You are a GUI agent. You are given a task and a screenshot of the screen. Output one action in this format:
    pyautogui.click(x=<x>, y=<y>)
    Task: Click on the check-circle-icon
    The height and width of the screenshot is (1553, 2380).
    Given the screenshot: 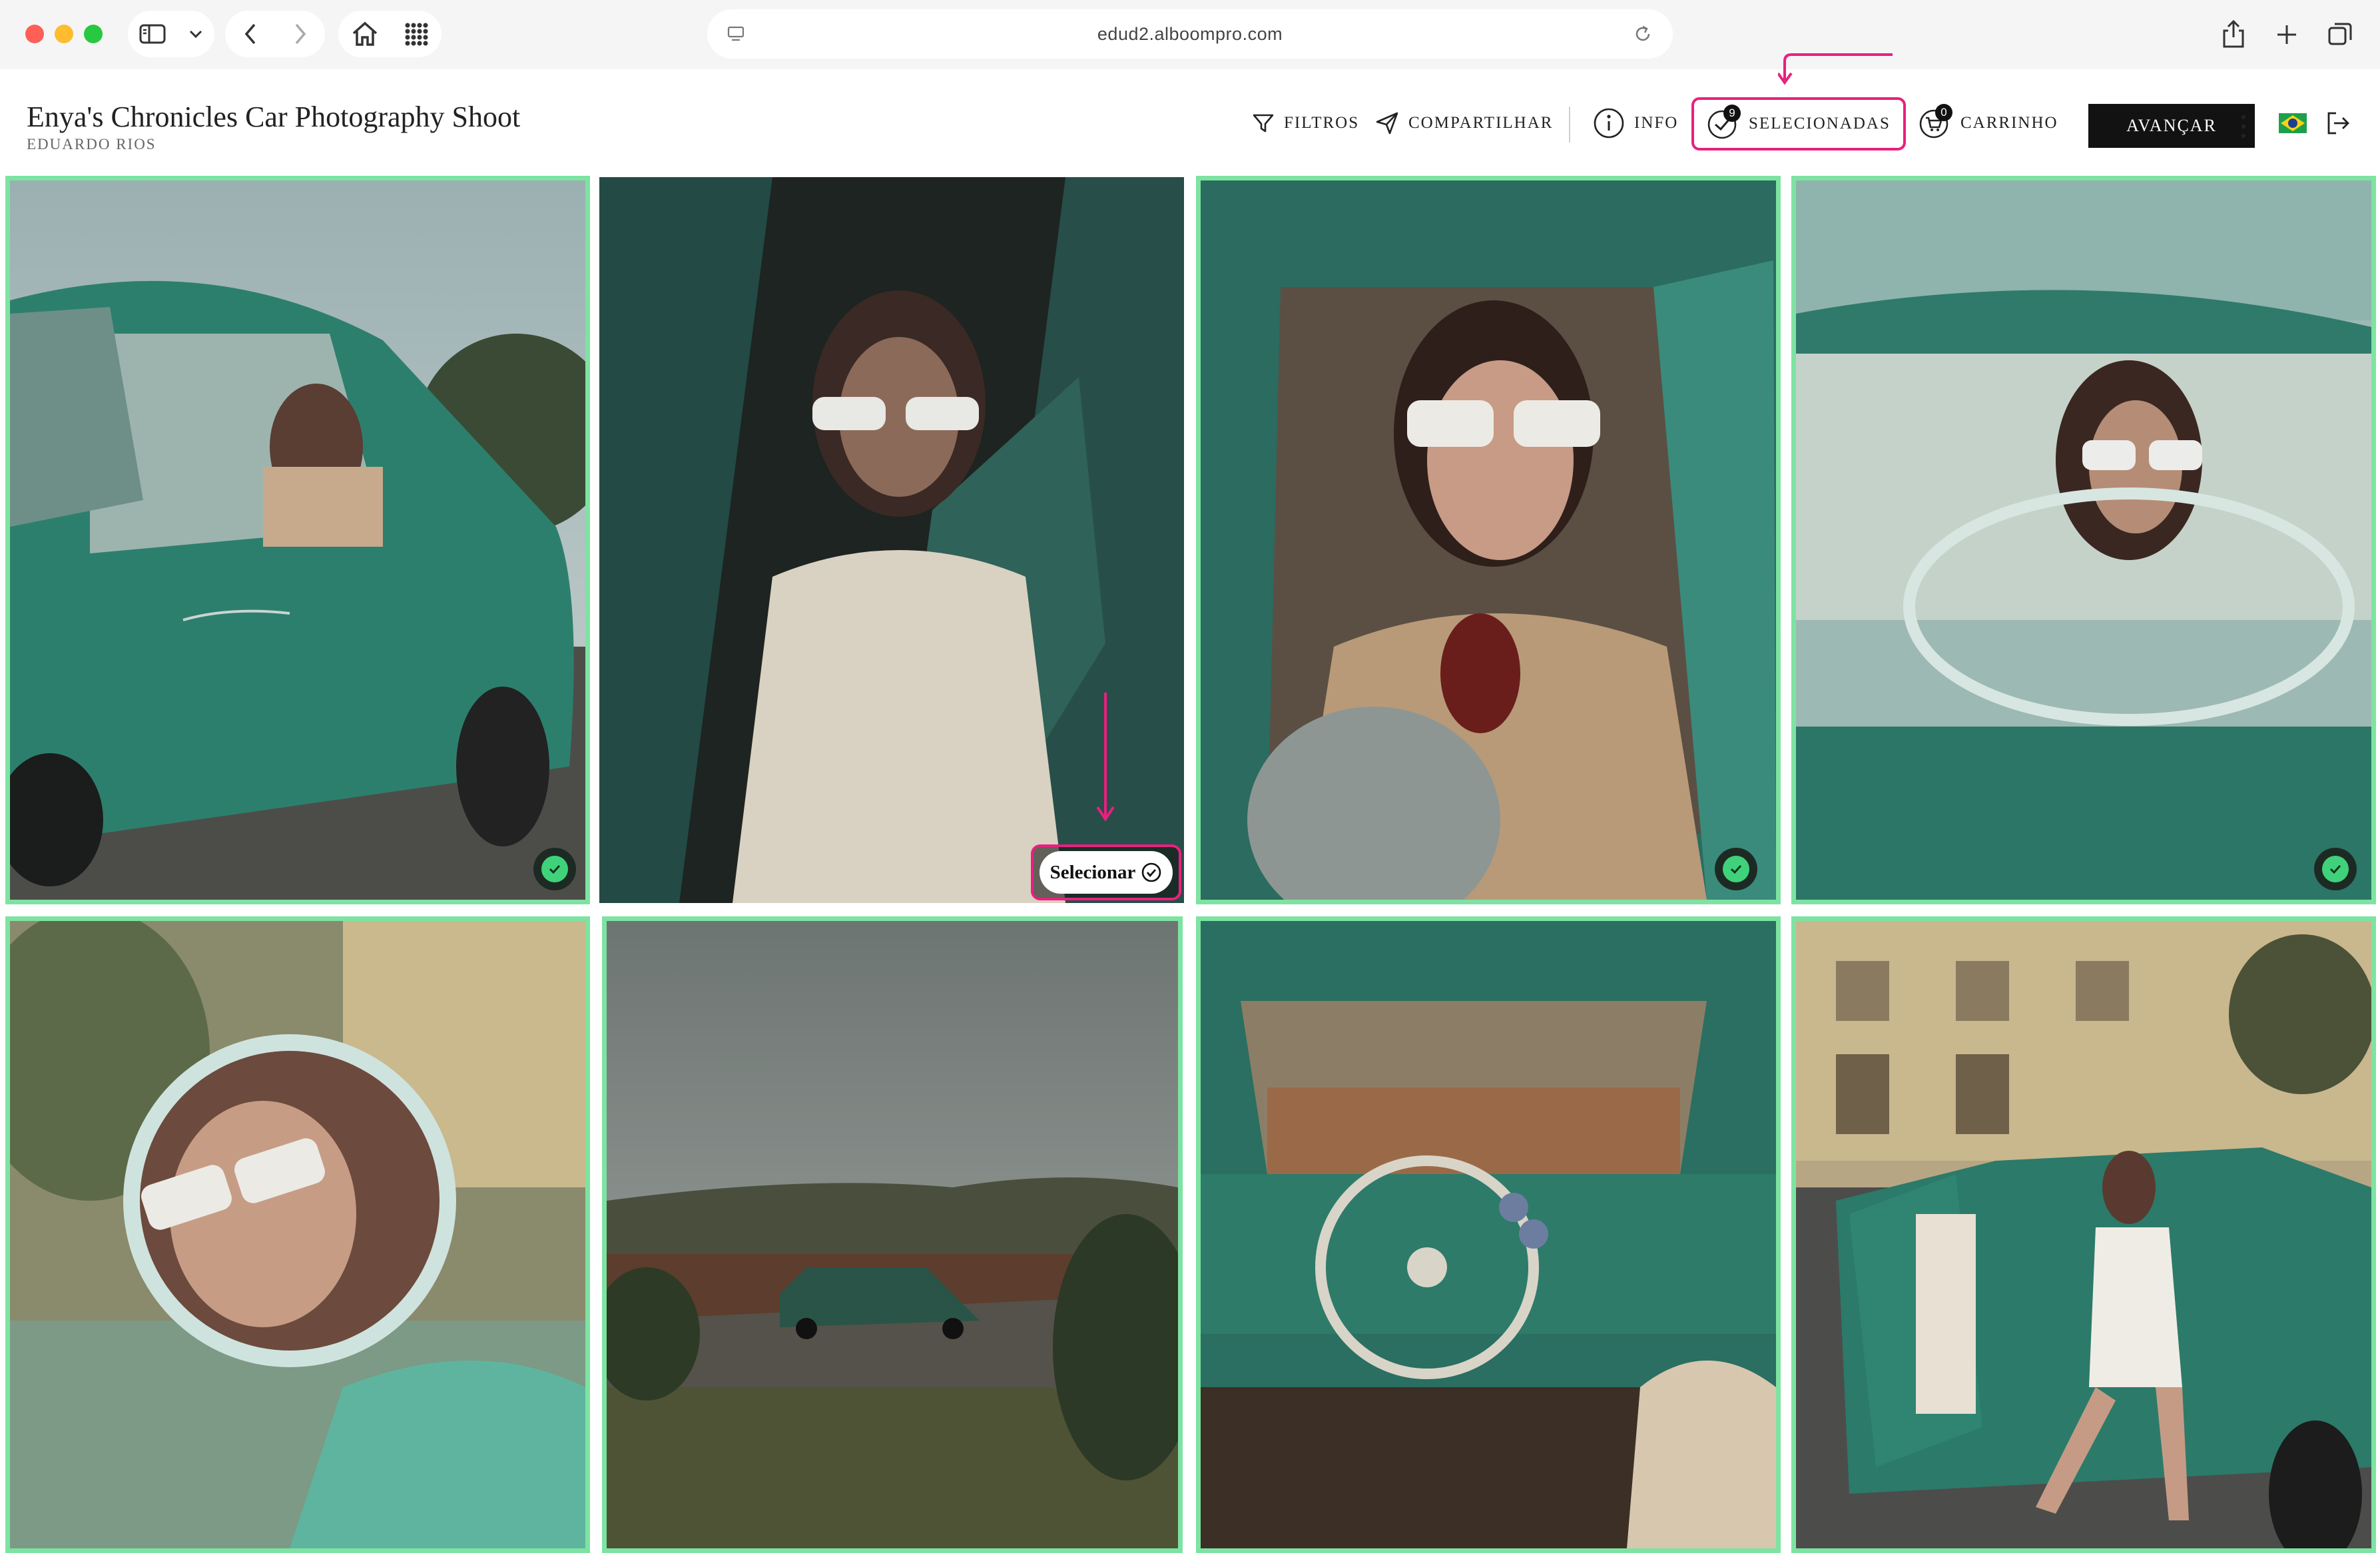 What is the action you would take?
    pyautogui.click(x=1152, y=872)
    